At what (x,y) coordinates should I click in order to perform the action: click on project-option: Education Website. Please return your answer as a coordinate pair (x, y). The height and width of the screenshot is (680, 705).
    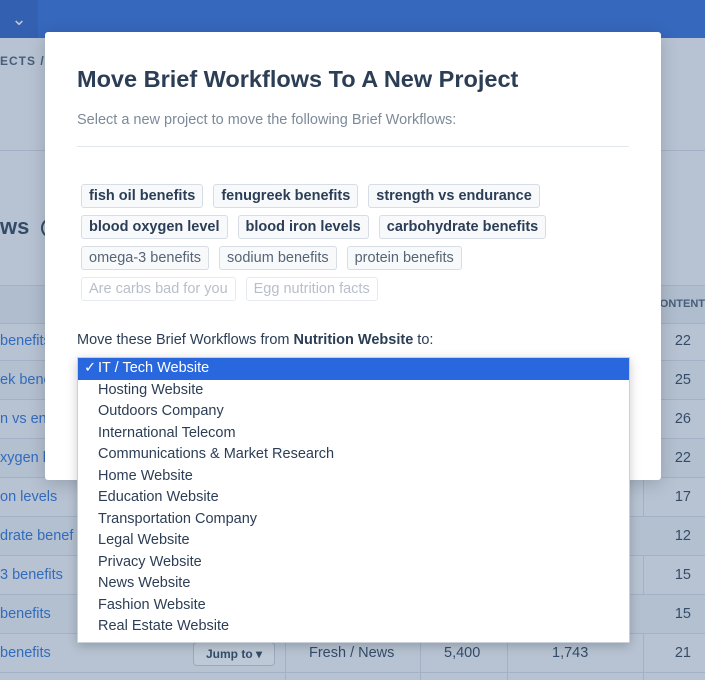
    Looking at the image, I should click on (353, 498).